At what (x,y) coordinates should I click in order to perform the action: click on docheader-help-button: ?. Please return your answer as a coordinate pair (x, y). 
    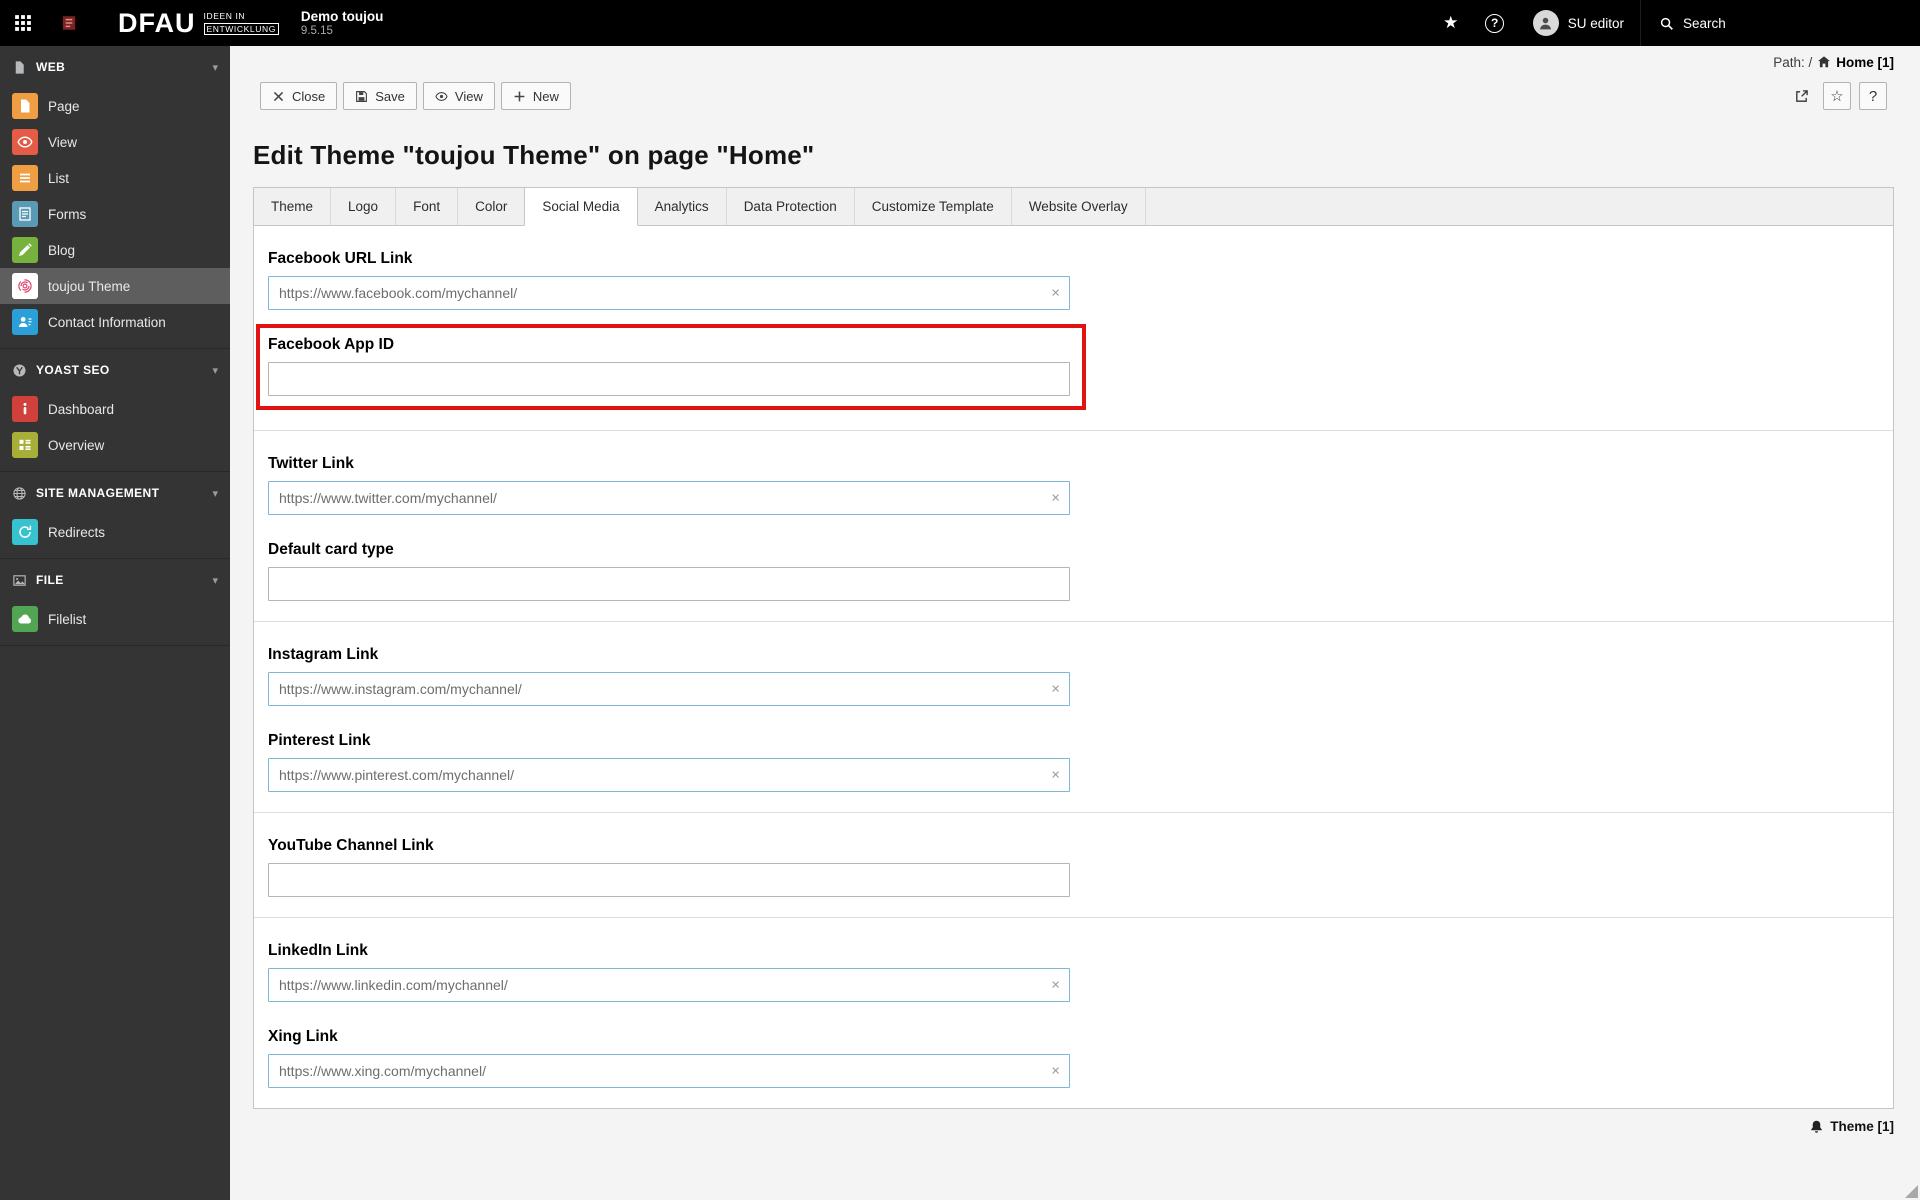
    Looking at the image, I should click on (1873, 96).